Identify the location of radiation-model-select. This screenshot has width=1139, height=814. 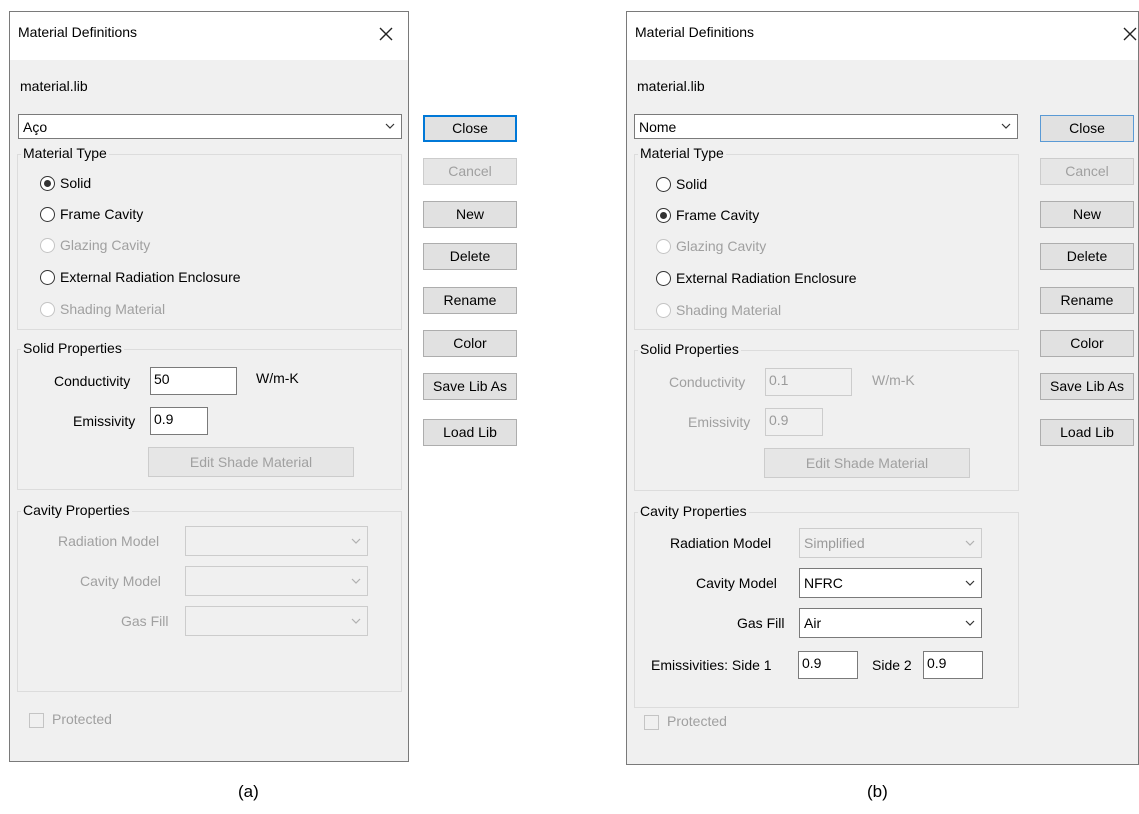
(276, 541).